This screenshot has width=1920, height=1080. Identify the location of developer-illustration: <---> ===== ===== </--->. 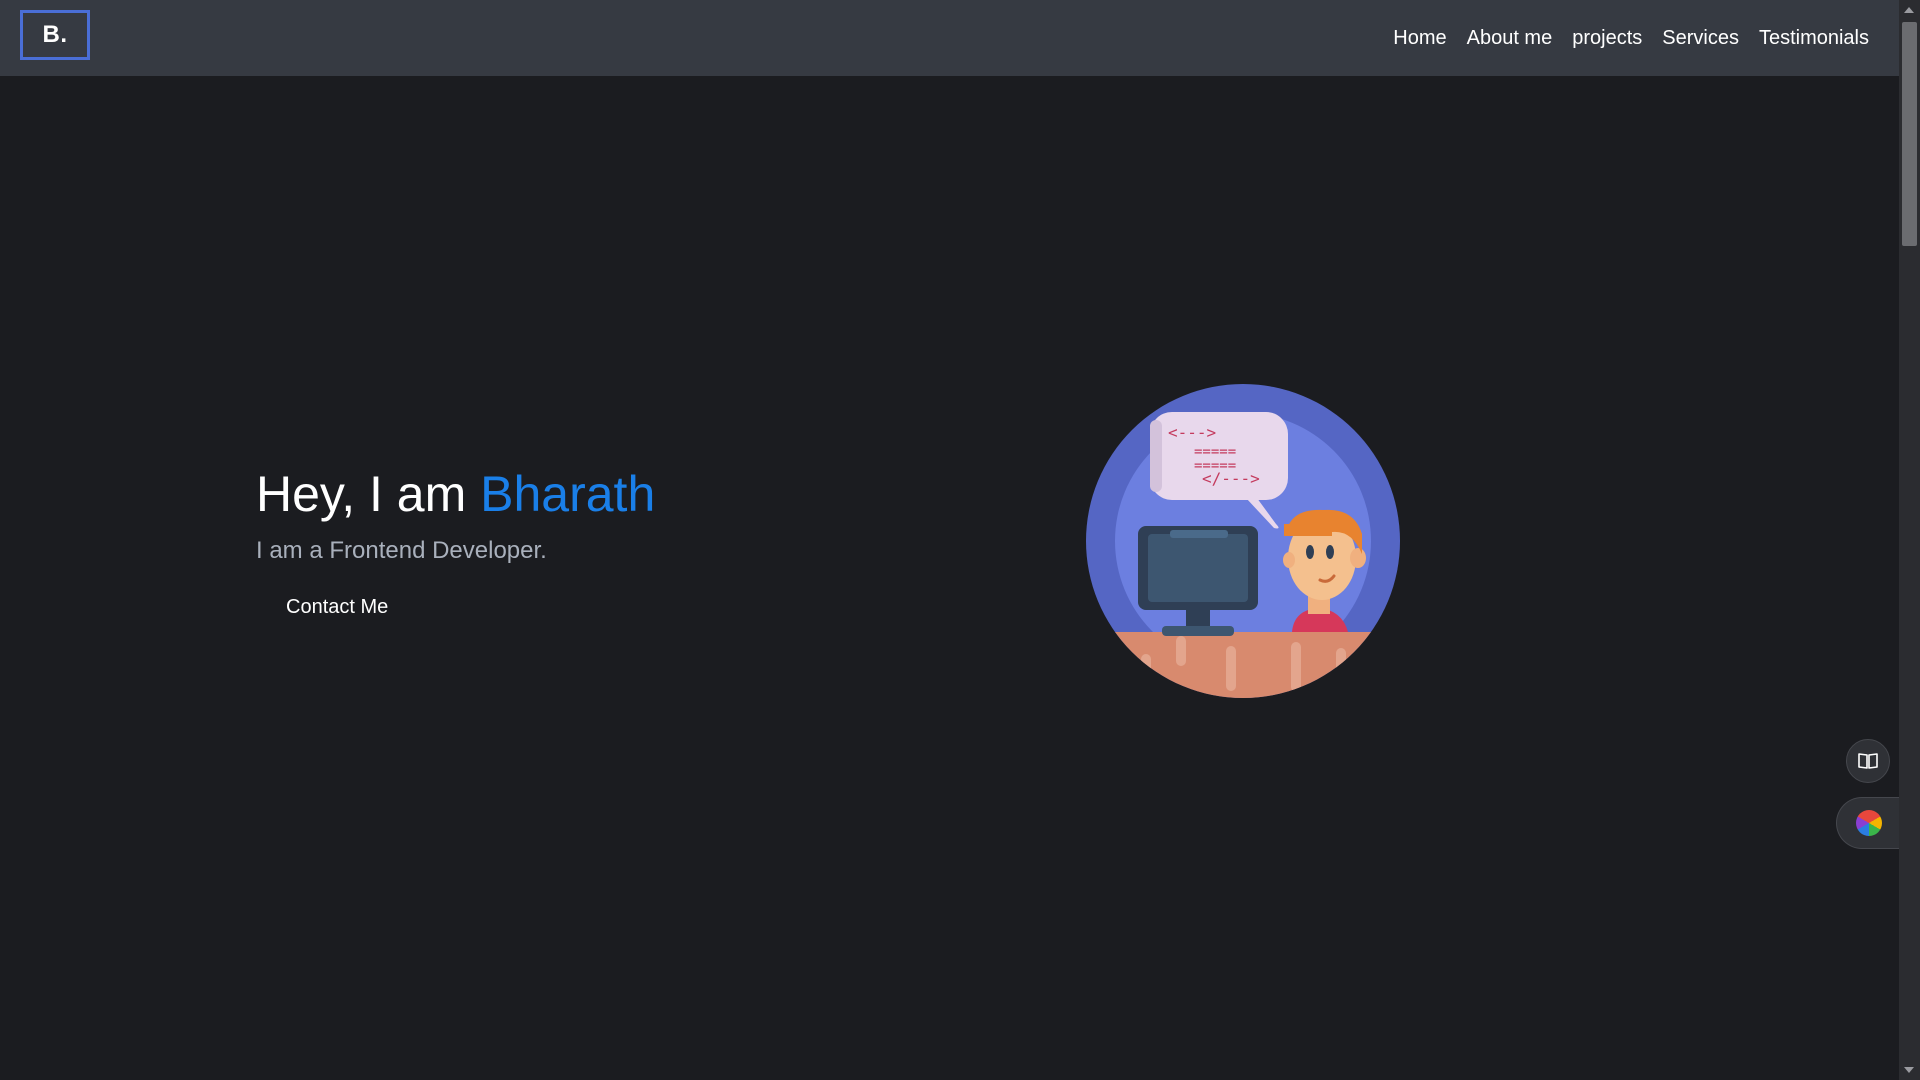
(1243, 541).